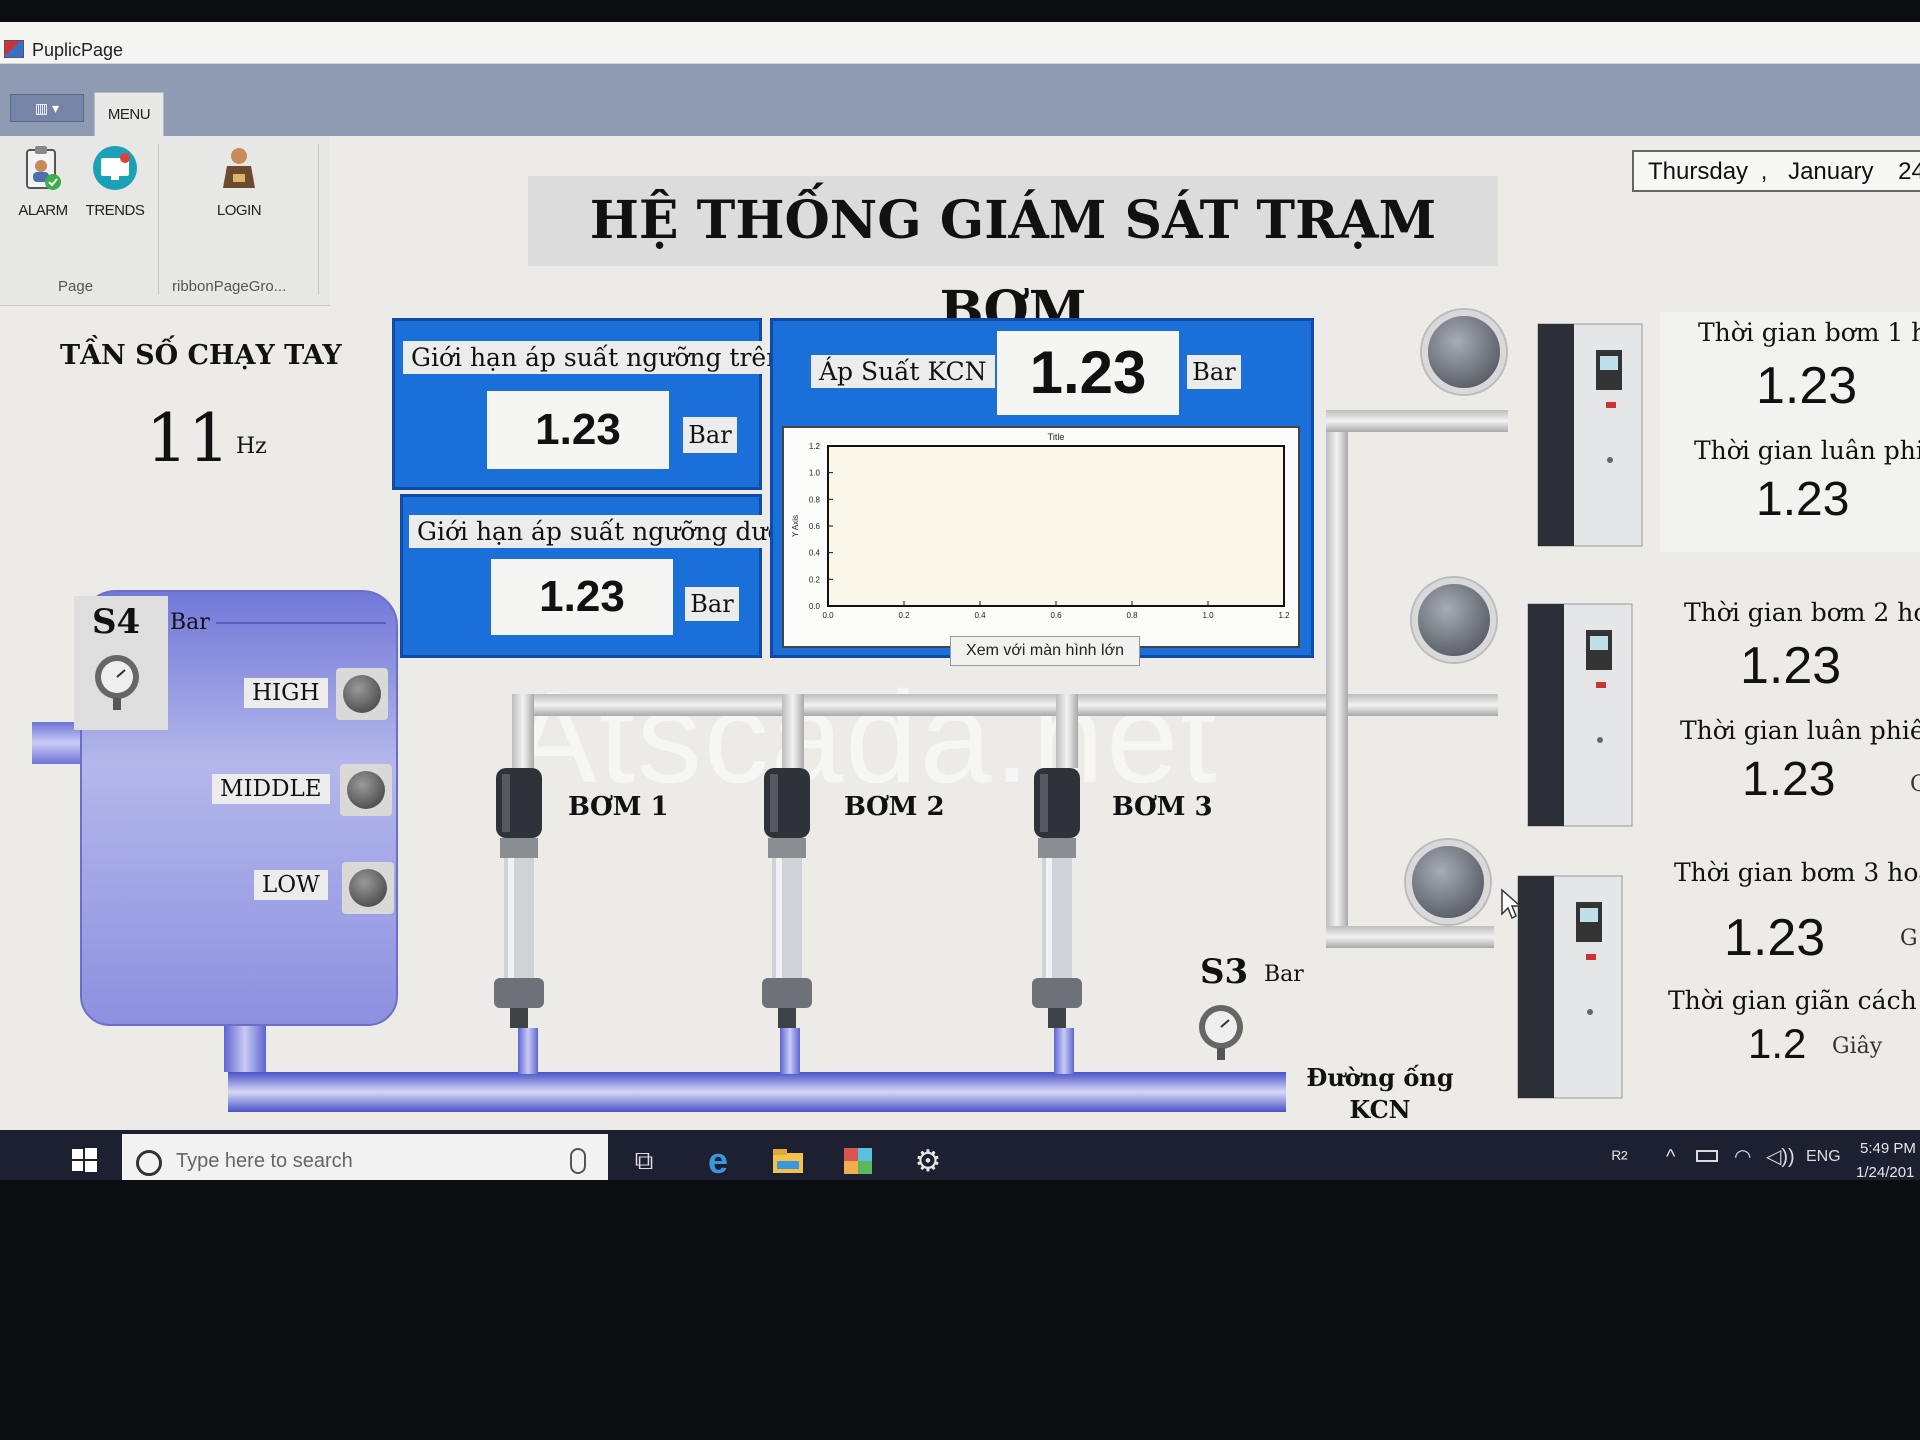 This screenshot has height=1440, width=1920. I want to click on taskbar-search-input: Type here to search, so click(365, 1157).